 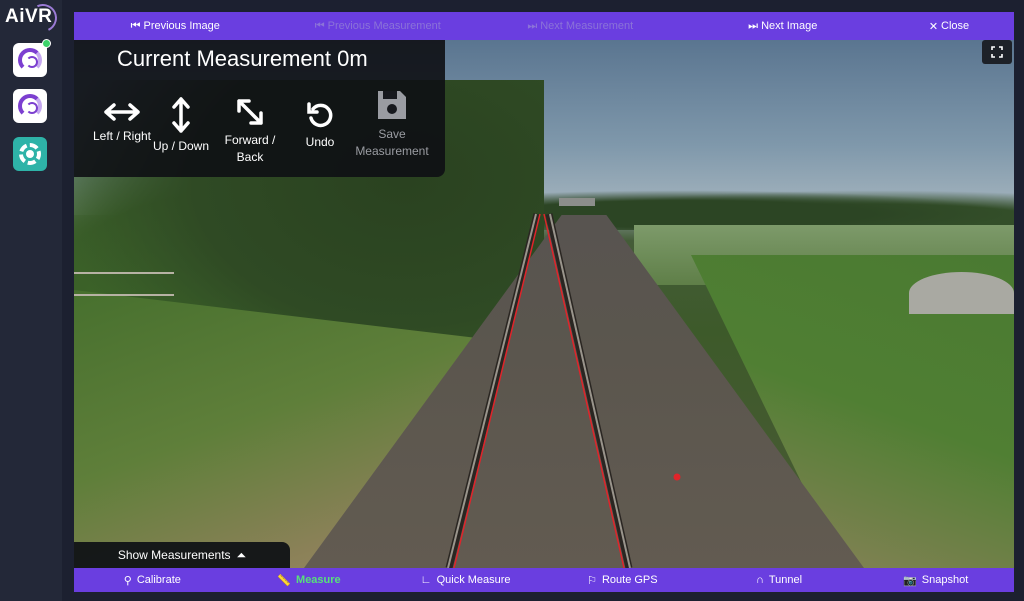 I want to click on ruler-combined-icon: ∟, so click(x=426, y=580).